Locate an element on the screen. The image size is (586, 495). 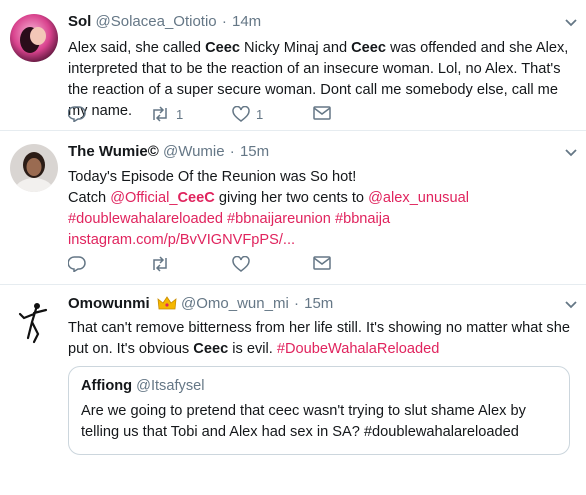
user-handle: @Omo_wun_mi is located at coordinates (235, 303).